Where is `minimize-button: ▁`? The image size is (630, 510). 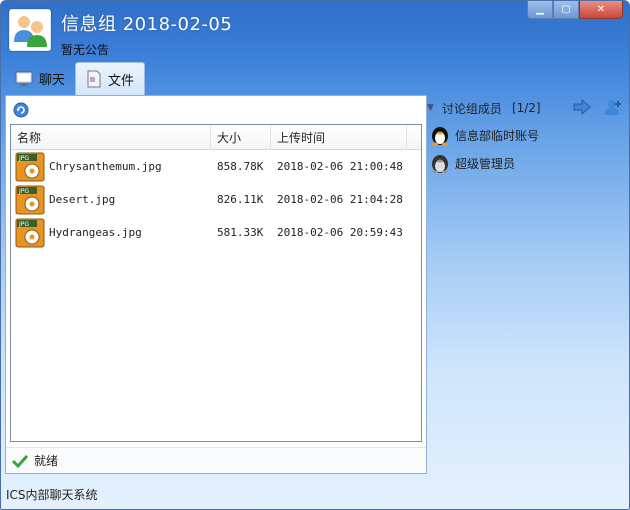 minimize-button: ▁ is located at coordinates (540, 10).